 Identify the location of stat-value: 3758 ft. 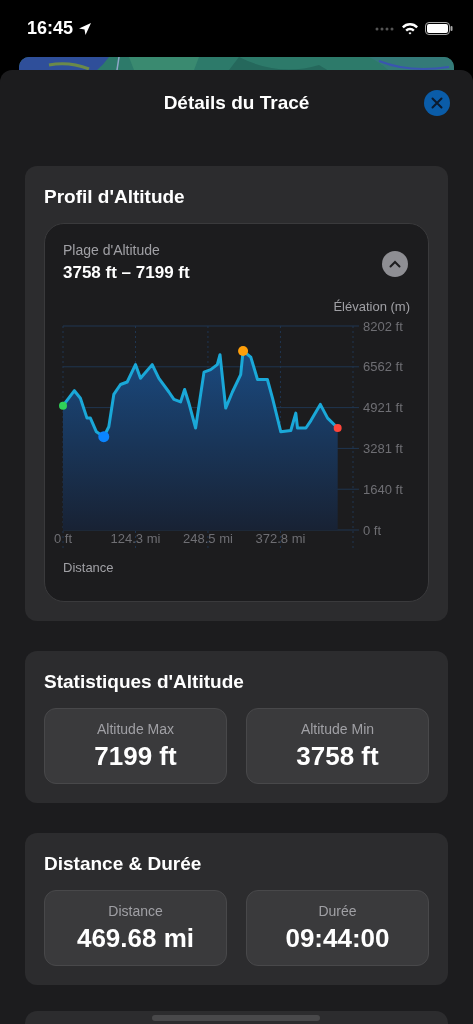
(337, 756).